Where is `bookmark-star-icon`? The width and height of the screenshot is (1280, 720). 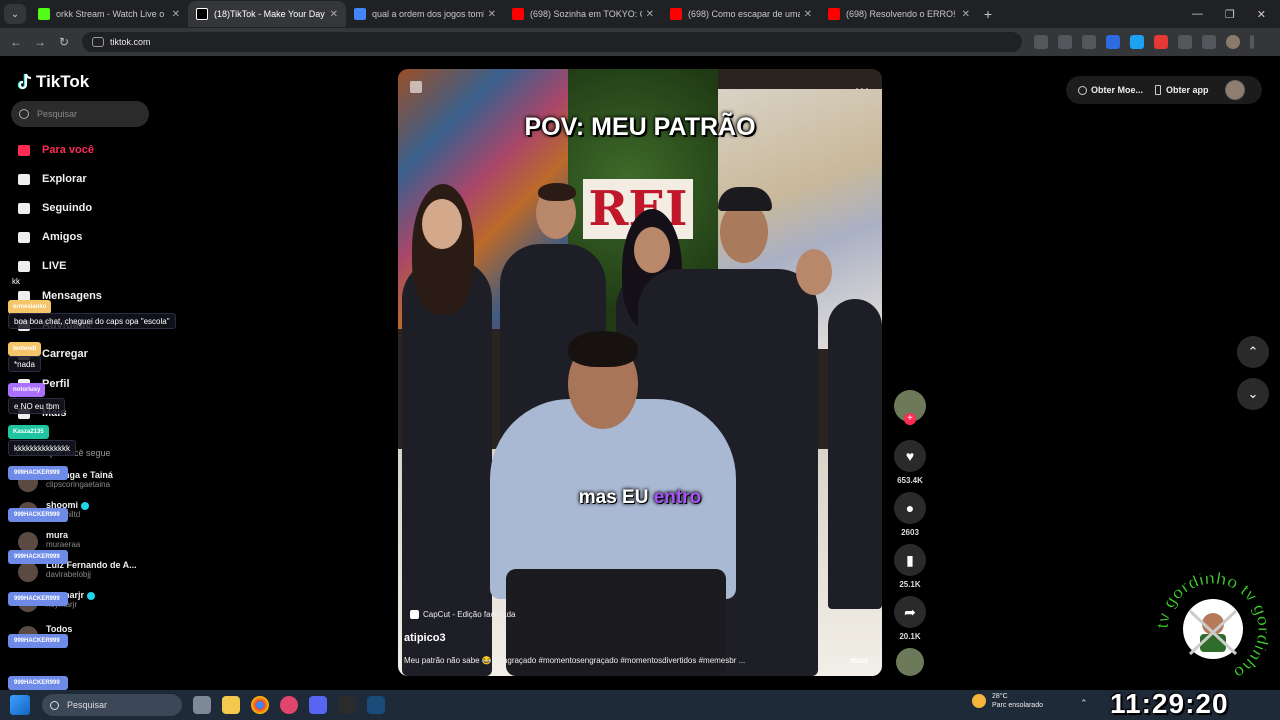 bookmark-star-icon is located at coordinates (1089, 42).